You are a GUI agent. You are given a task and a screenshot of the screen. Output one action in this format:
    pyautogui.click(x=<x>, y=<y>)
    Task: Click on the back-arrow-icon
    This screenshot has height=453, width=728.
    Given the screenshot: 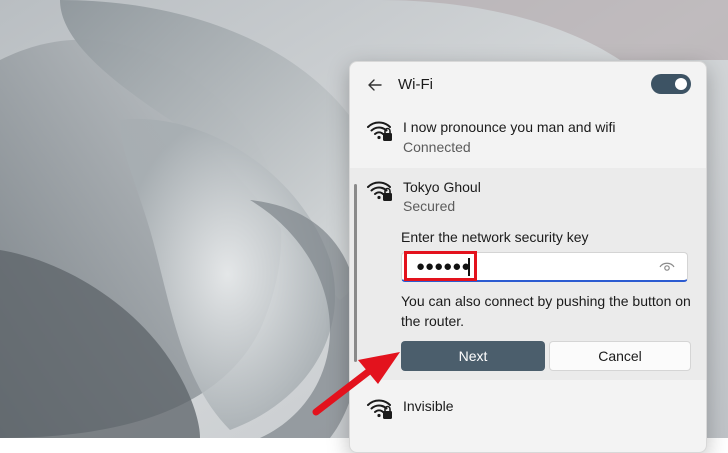 What is the action you would take?
    pyautogui.click(x=375, y=85)
    